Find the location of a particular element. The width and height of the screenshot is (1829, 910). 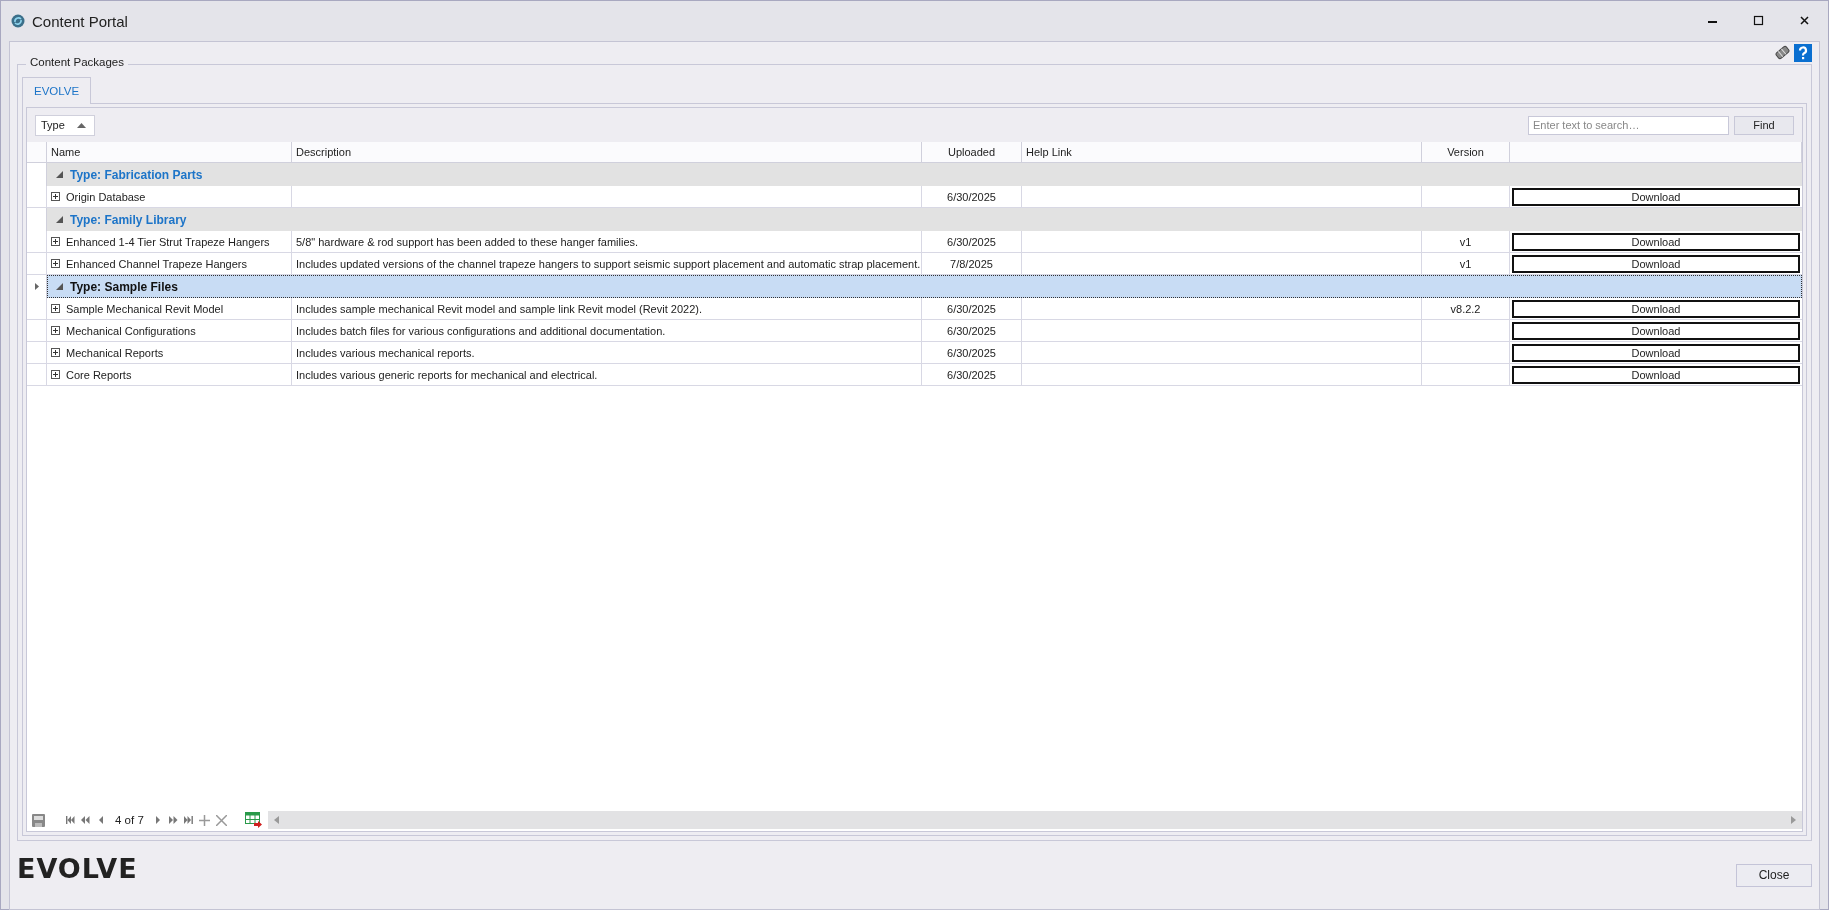

group-title: Type: Family Library is located at coordinates (128, 219).